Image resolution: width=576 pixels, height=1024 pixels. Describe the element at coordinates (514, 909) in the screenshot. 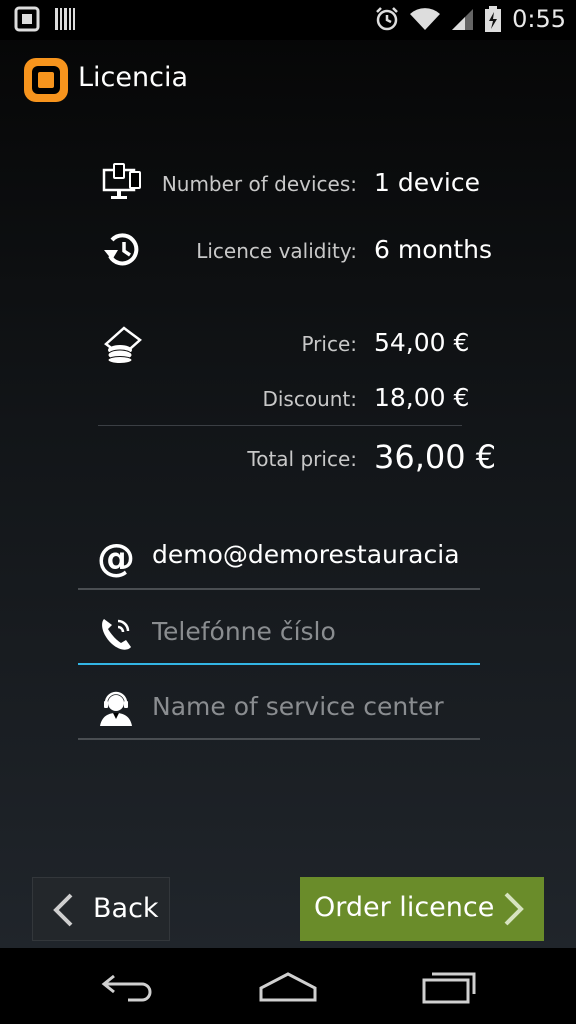

I see `chevron-right-icon` at that location.